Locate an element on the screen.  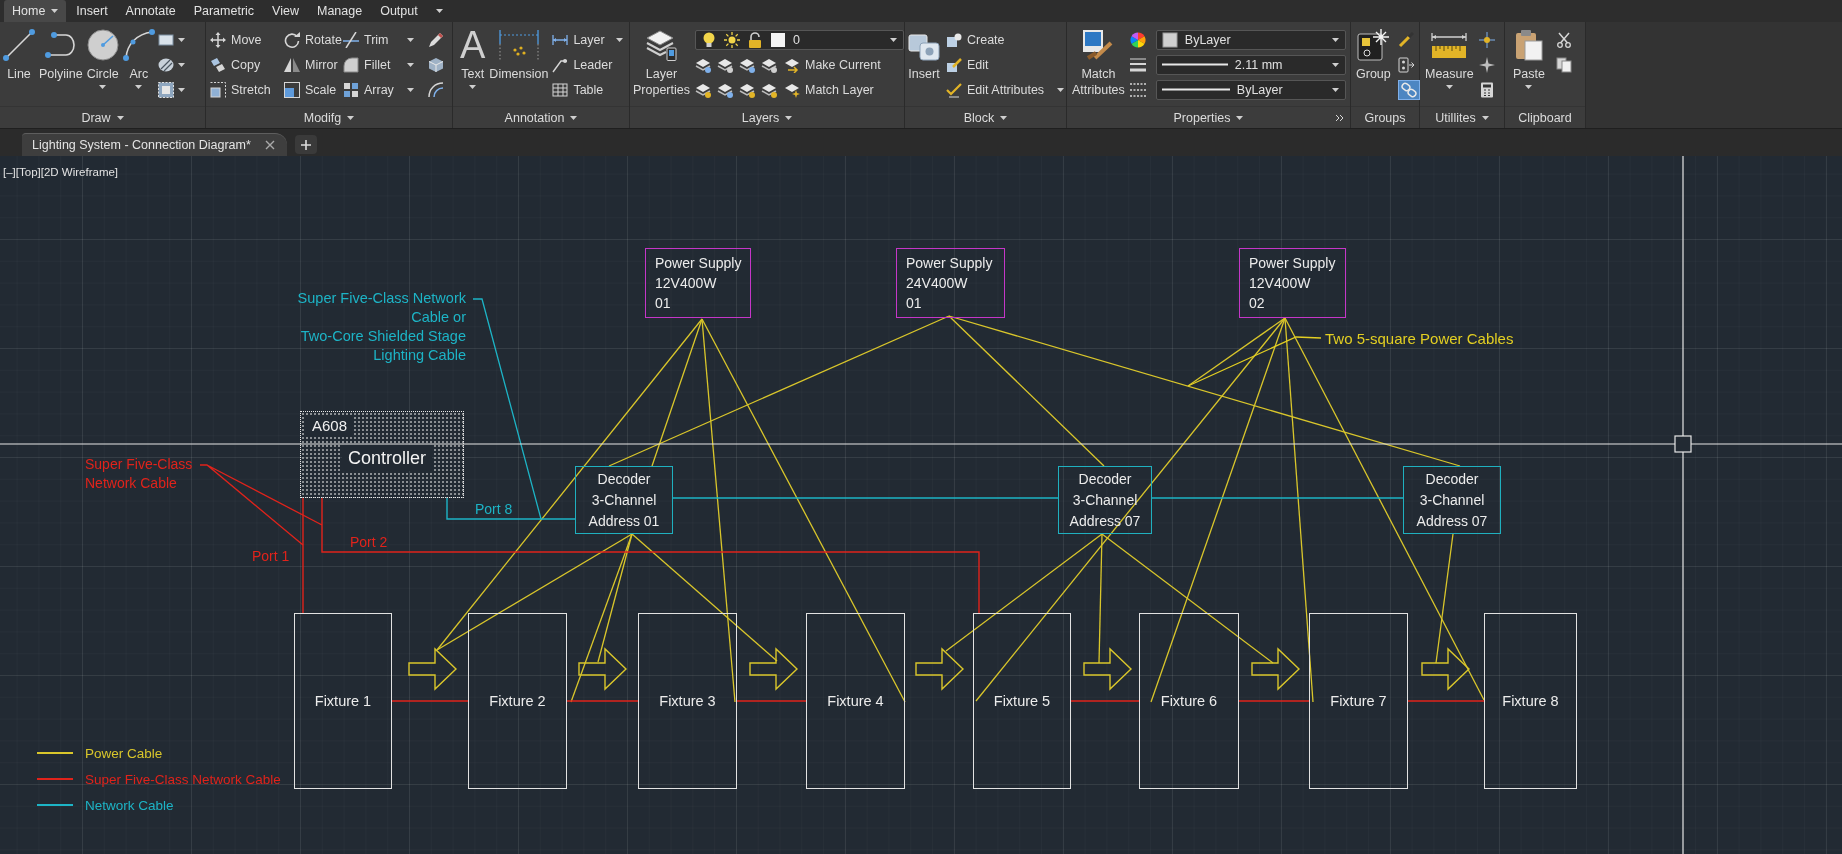
viewport-control: [2D Wireframe] is located at coordinates (79, 172).